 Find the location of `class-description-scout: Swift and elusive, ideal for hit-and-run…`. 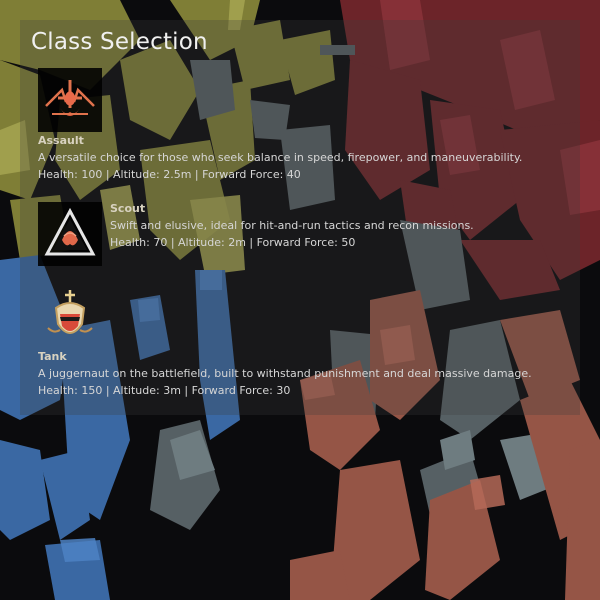

class-description-scout: Swift and elusive, ideal for hit-and-run… is located at coordinates (292, 225).